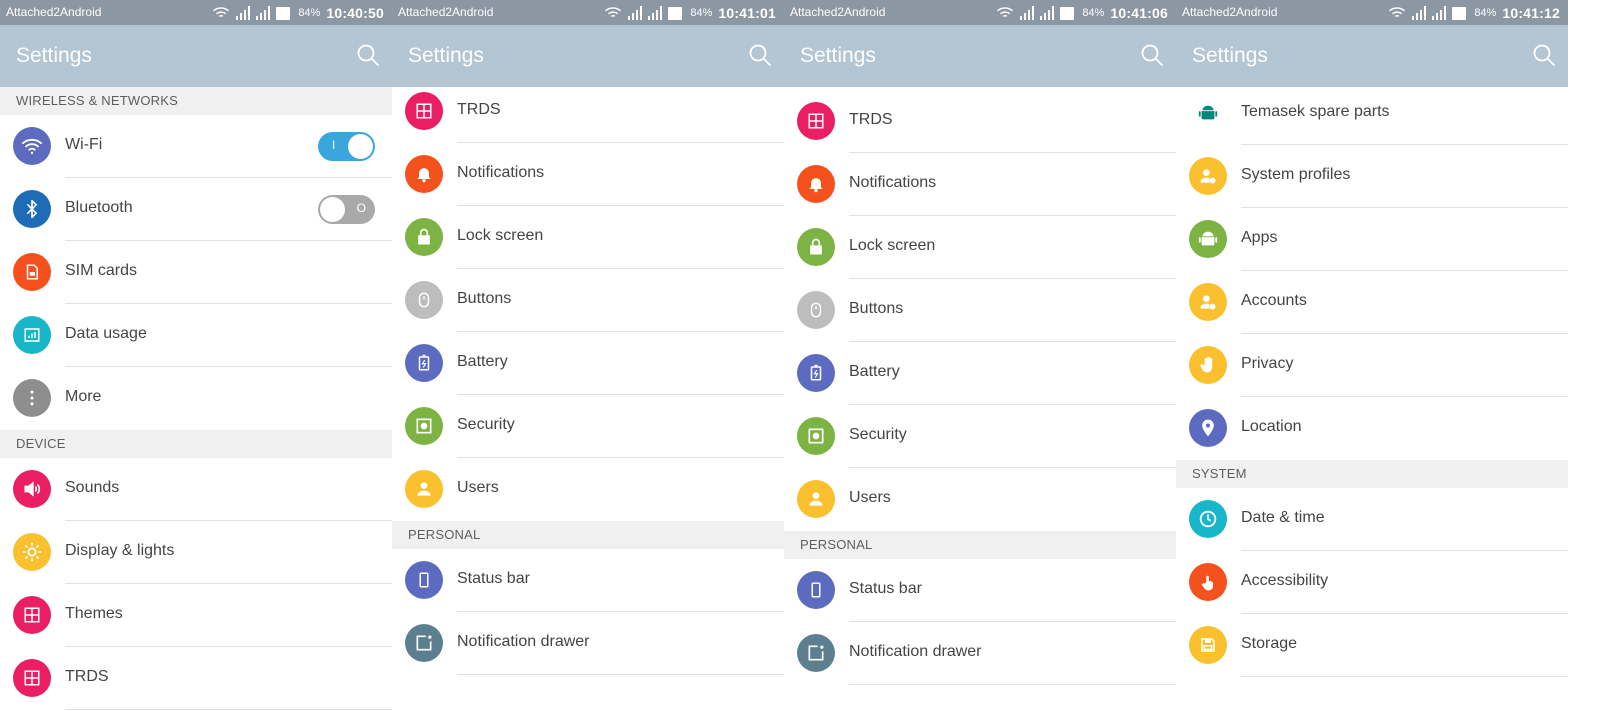 This screenshot has width=1600, height=711. Describe the element at coordinates (1372, 645) in the screenshot. I see `settings-item-storage: Storage` at that location.